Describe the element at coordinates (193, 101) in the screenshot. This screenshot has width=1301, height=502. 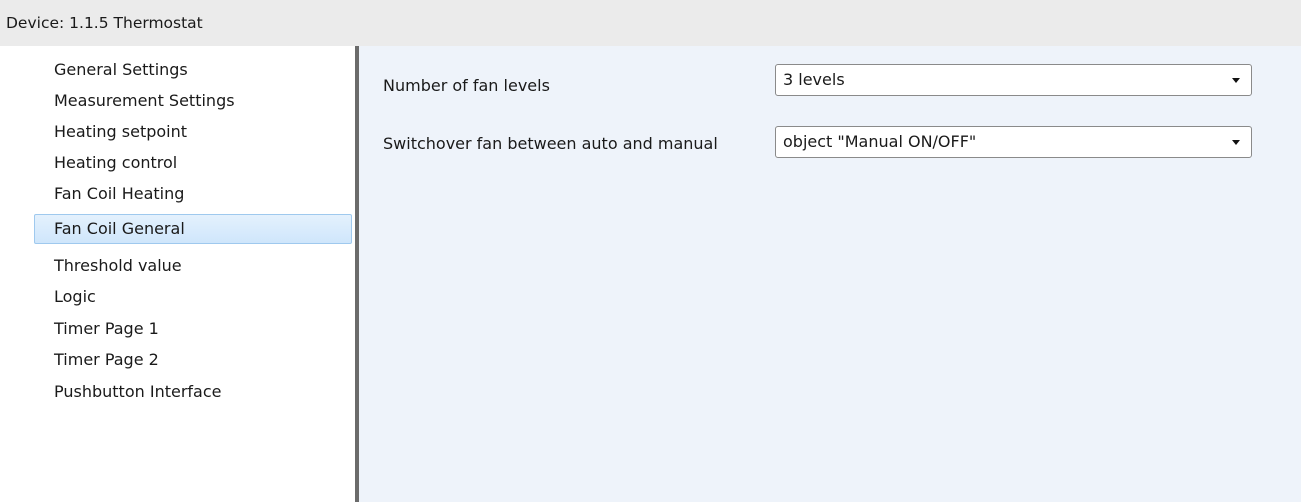
I see `sidebar-item-measurement-settings: Measurement Settings` at that location.